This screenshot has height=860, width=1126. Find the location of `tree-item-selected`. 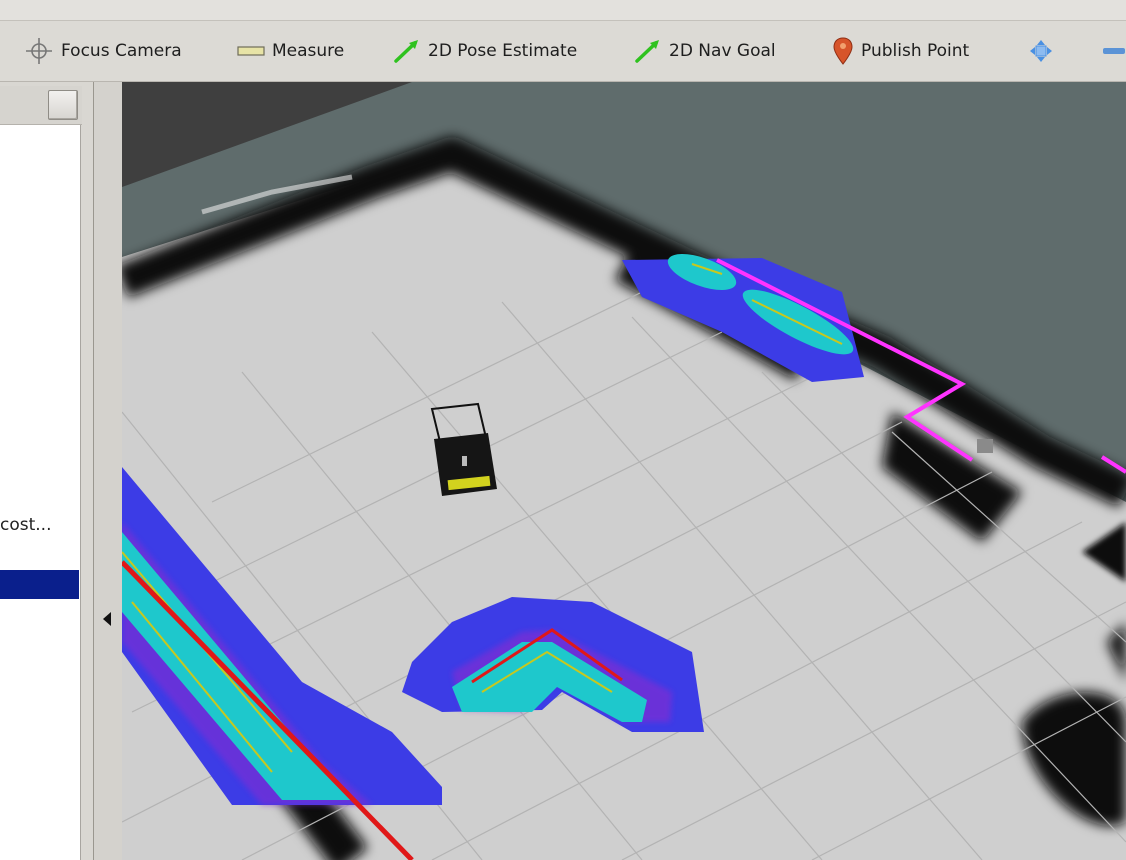

tree-item-selected is located at coordinates (39, 584).